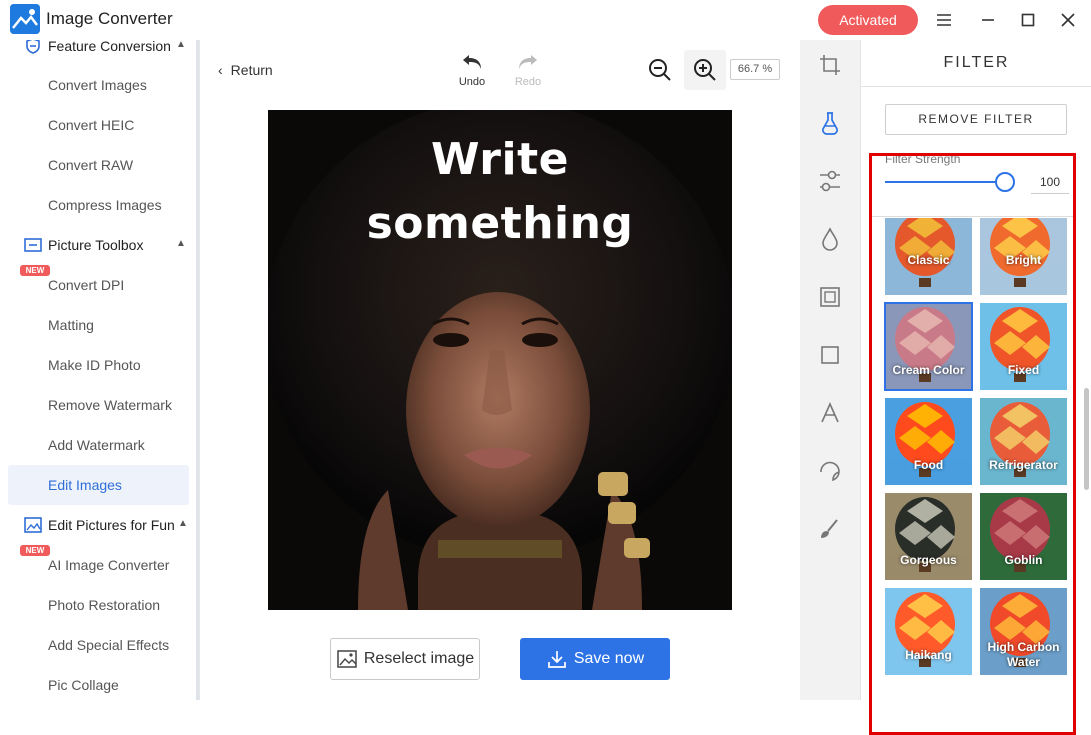 Image resolution: width=1091 pixels, height=735 pixels. I want to click on activated-button: Activated, so click(868, 20).